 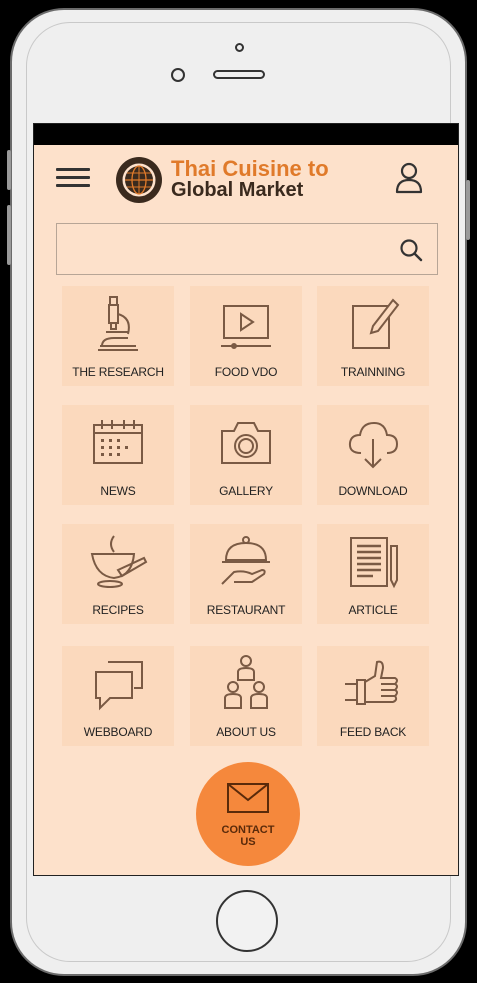 What do you see at coordinates (119, 561) in the screenshot?
I see `mortar-pestle-icon` at bounding box center [119, 561].